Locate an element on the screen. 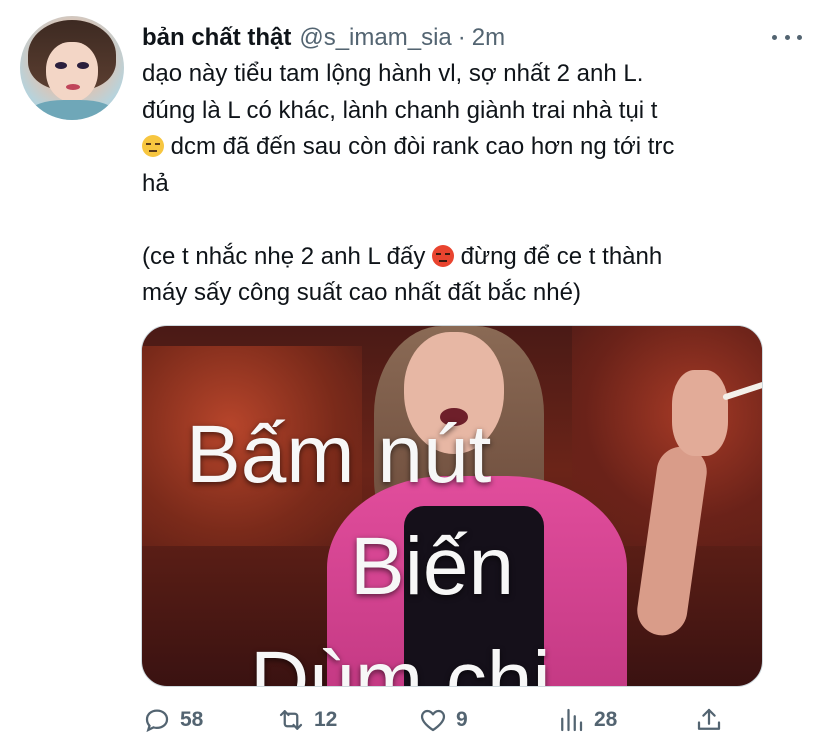 This screenshot has width=828, height=752. like-button: 9 is located at coordinates (443, 720).